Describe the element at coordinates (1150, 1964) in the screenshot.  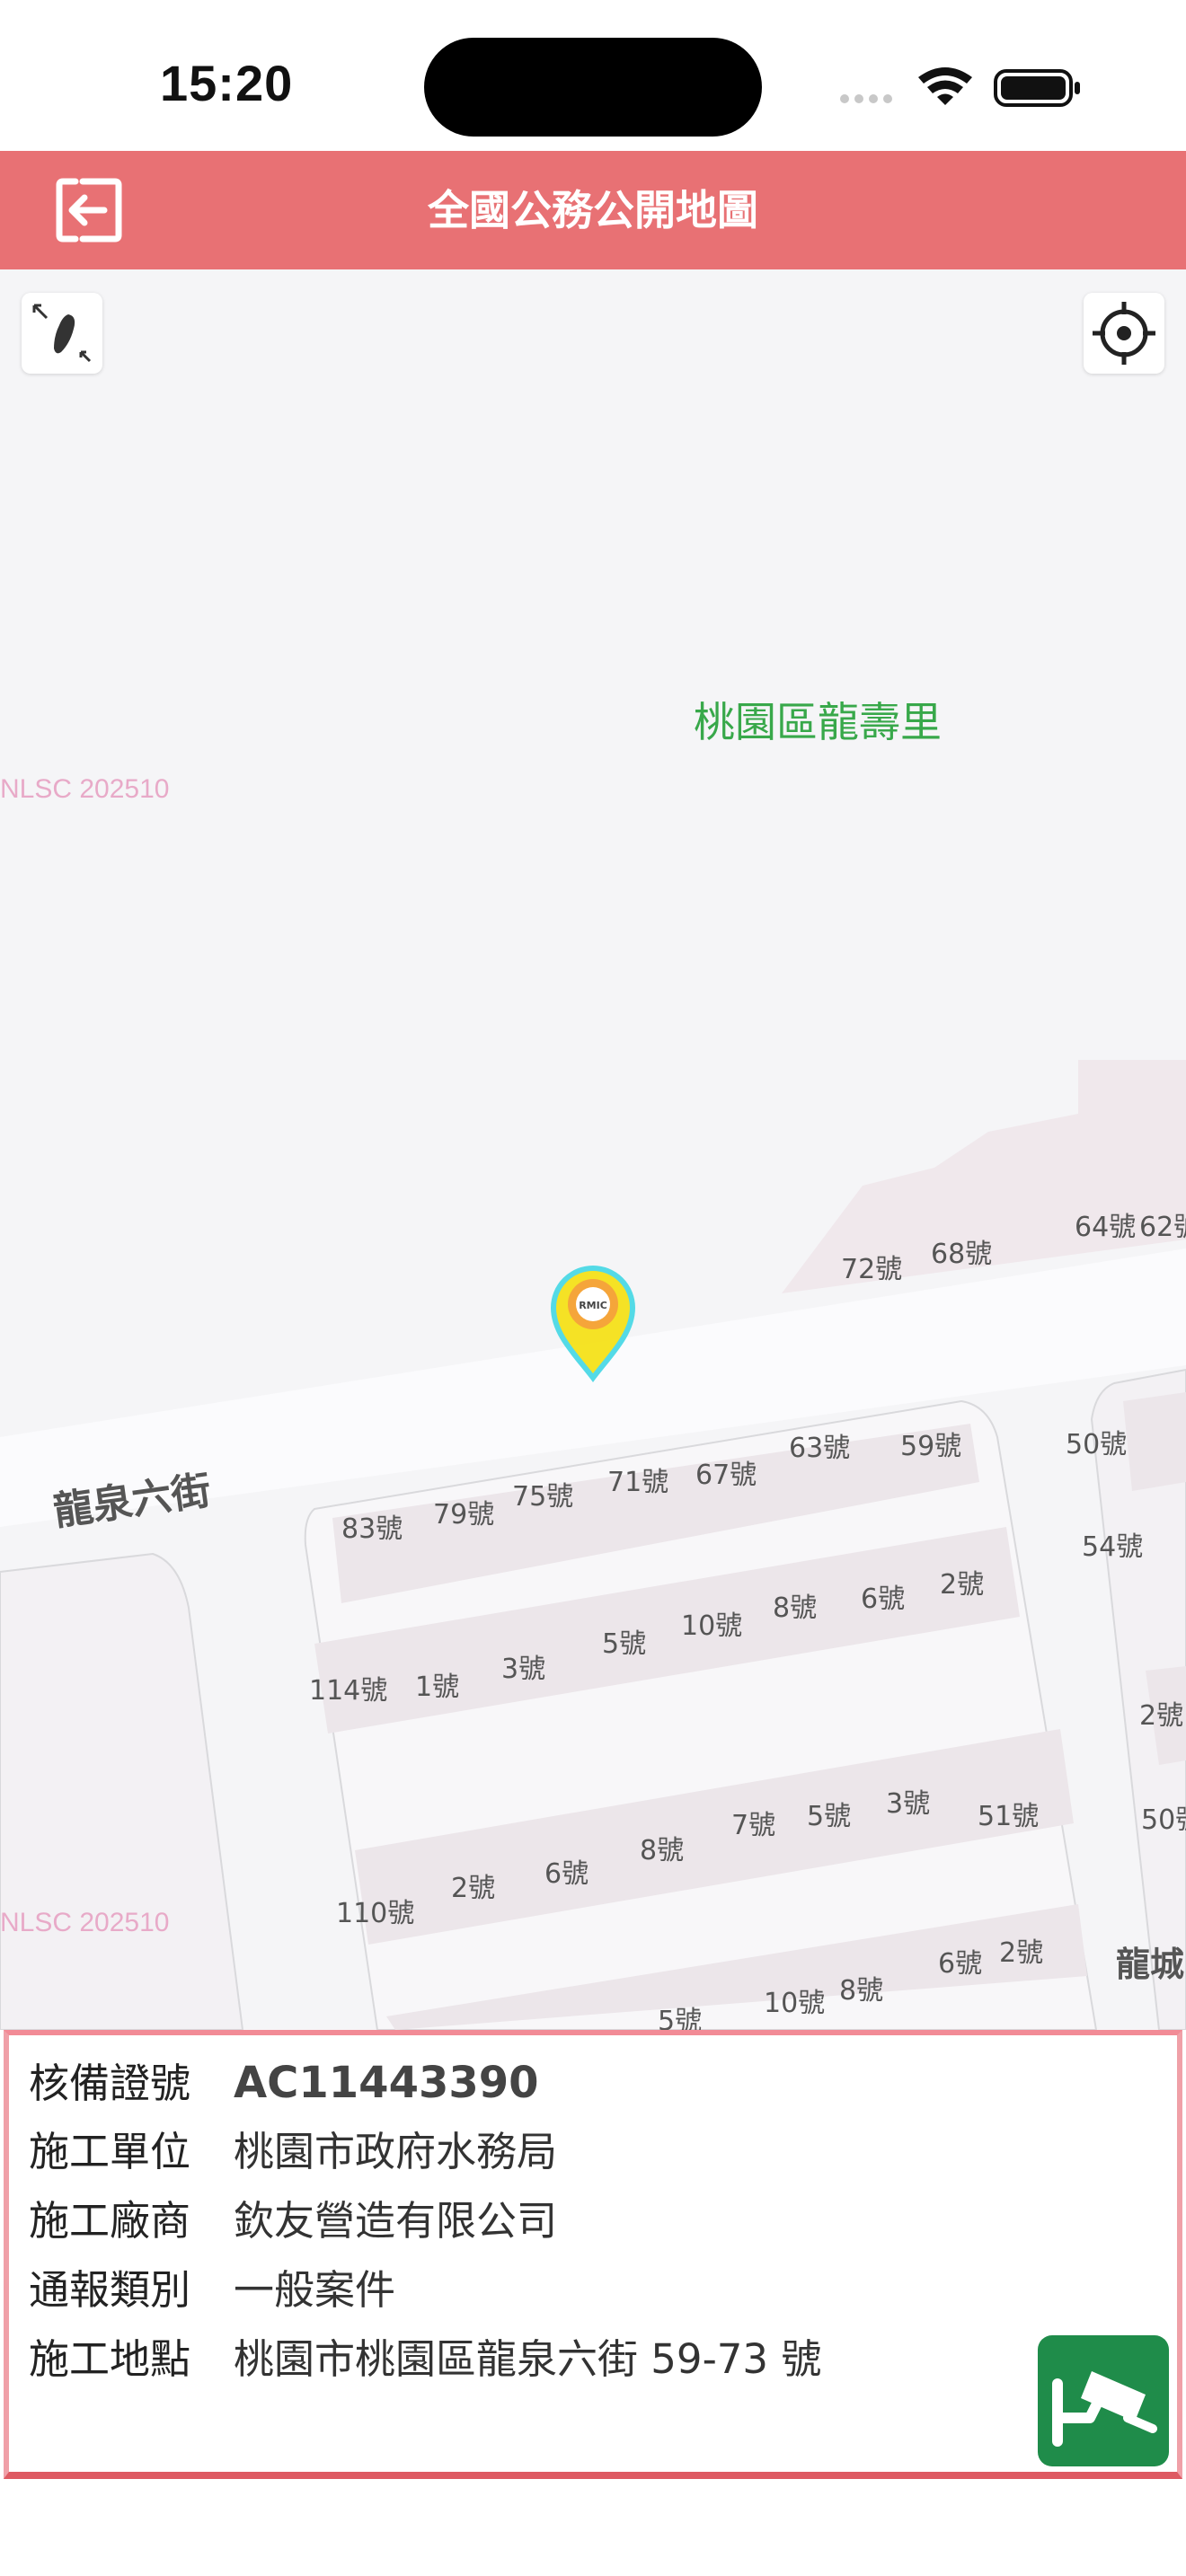
I see `street-label-vertical: 龍城` at that location.